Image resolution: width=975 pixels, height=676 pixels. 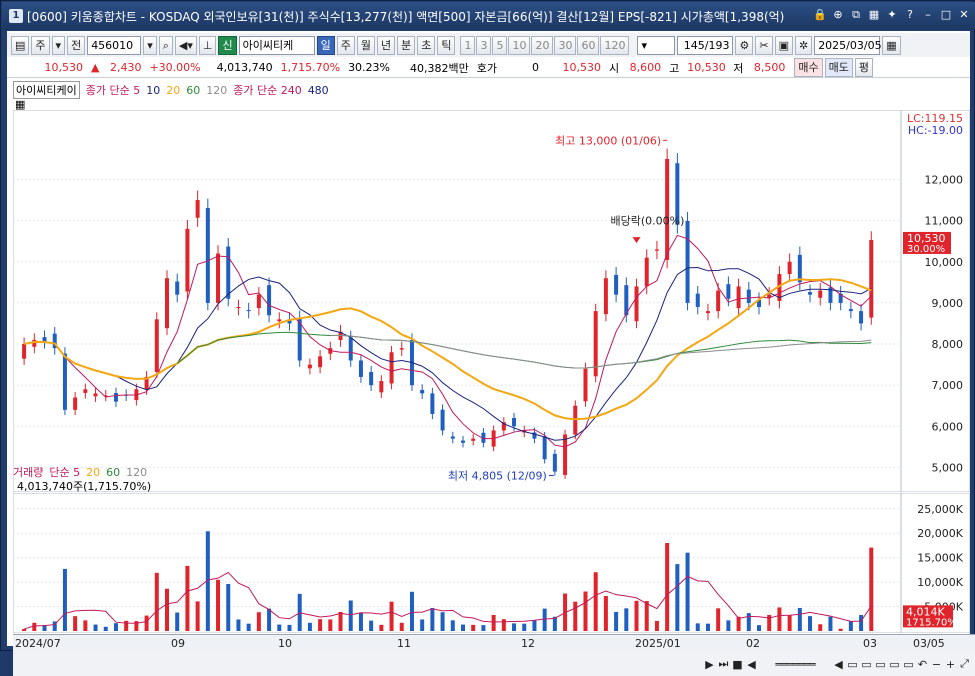 What do you see at coordinates (852, 664) in the screenshot?
I see `view-icon-1: ▭` at bounding box center [852, 664].